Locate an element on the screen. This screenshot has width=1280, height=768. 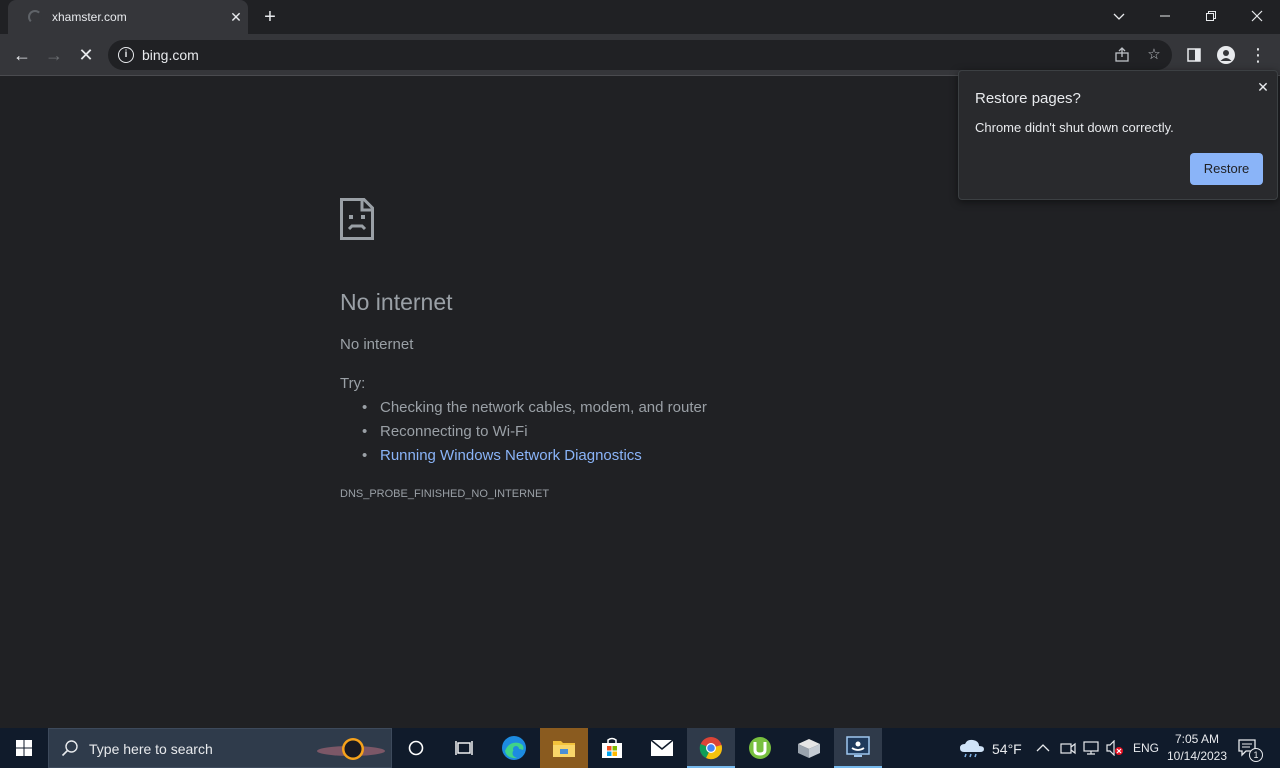
chrome-browser-icon is located at coordinates (710, 748).